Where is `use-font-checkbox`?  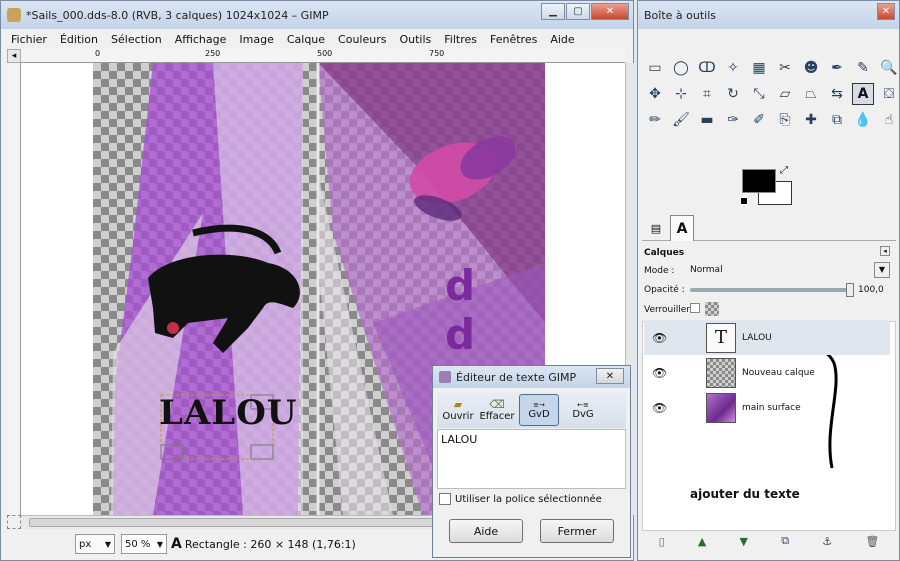 use-font-checkbox is located at coordinates (445, 499).